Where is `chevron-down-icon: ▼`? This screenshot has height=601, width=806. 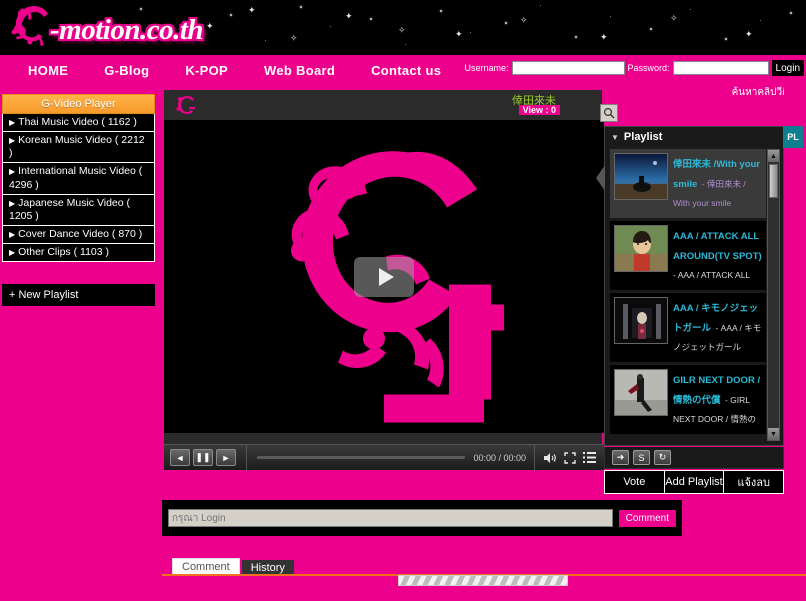 chevron-down-icon: ▼ is located at coordinates (615, 137).